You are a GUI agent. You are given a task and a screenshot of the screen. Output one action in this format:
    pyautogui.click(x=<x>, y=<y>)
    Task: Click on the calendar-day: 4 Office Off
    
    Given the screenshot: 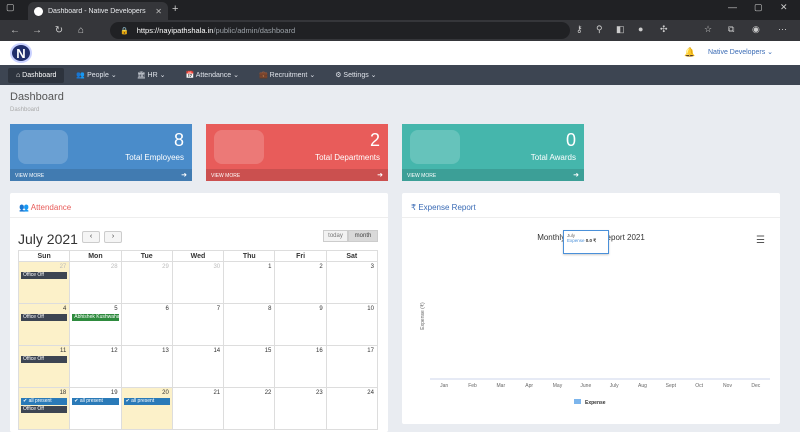 What is the action you would take?
    pyautogui.click(x=45, y=324)
    